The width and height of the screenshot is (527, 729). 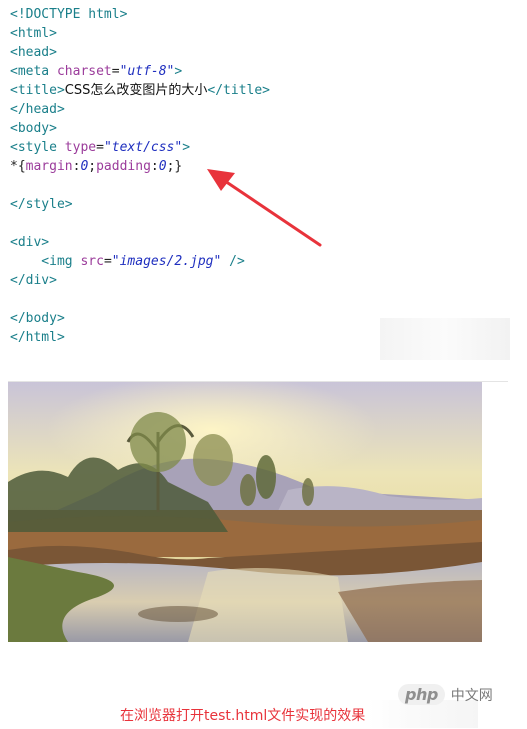 I want to click on code-punc: *{, so click(x=18, y=166).